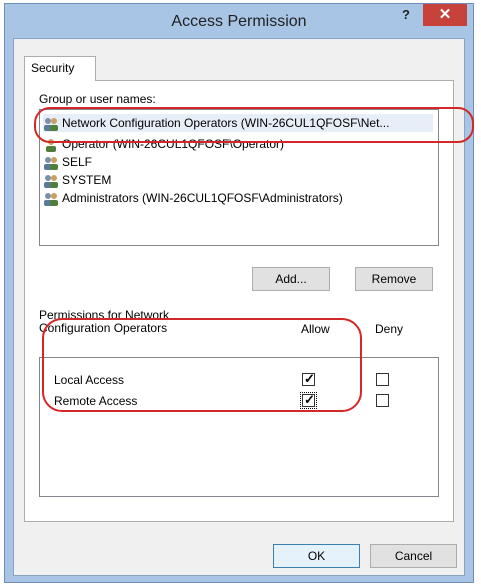 This screenshot has height=587, width=481. Describe the element at coordinates (77, 162) in the screenshot. I see `list-item-label: SELF` at that location.